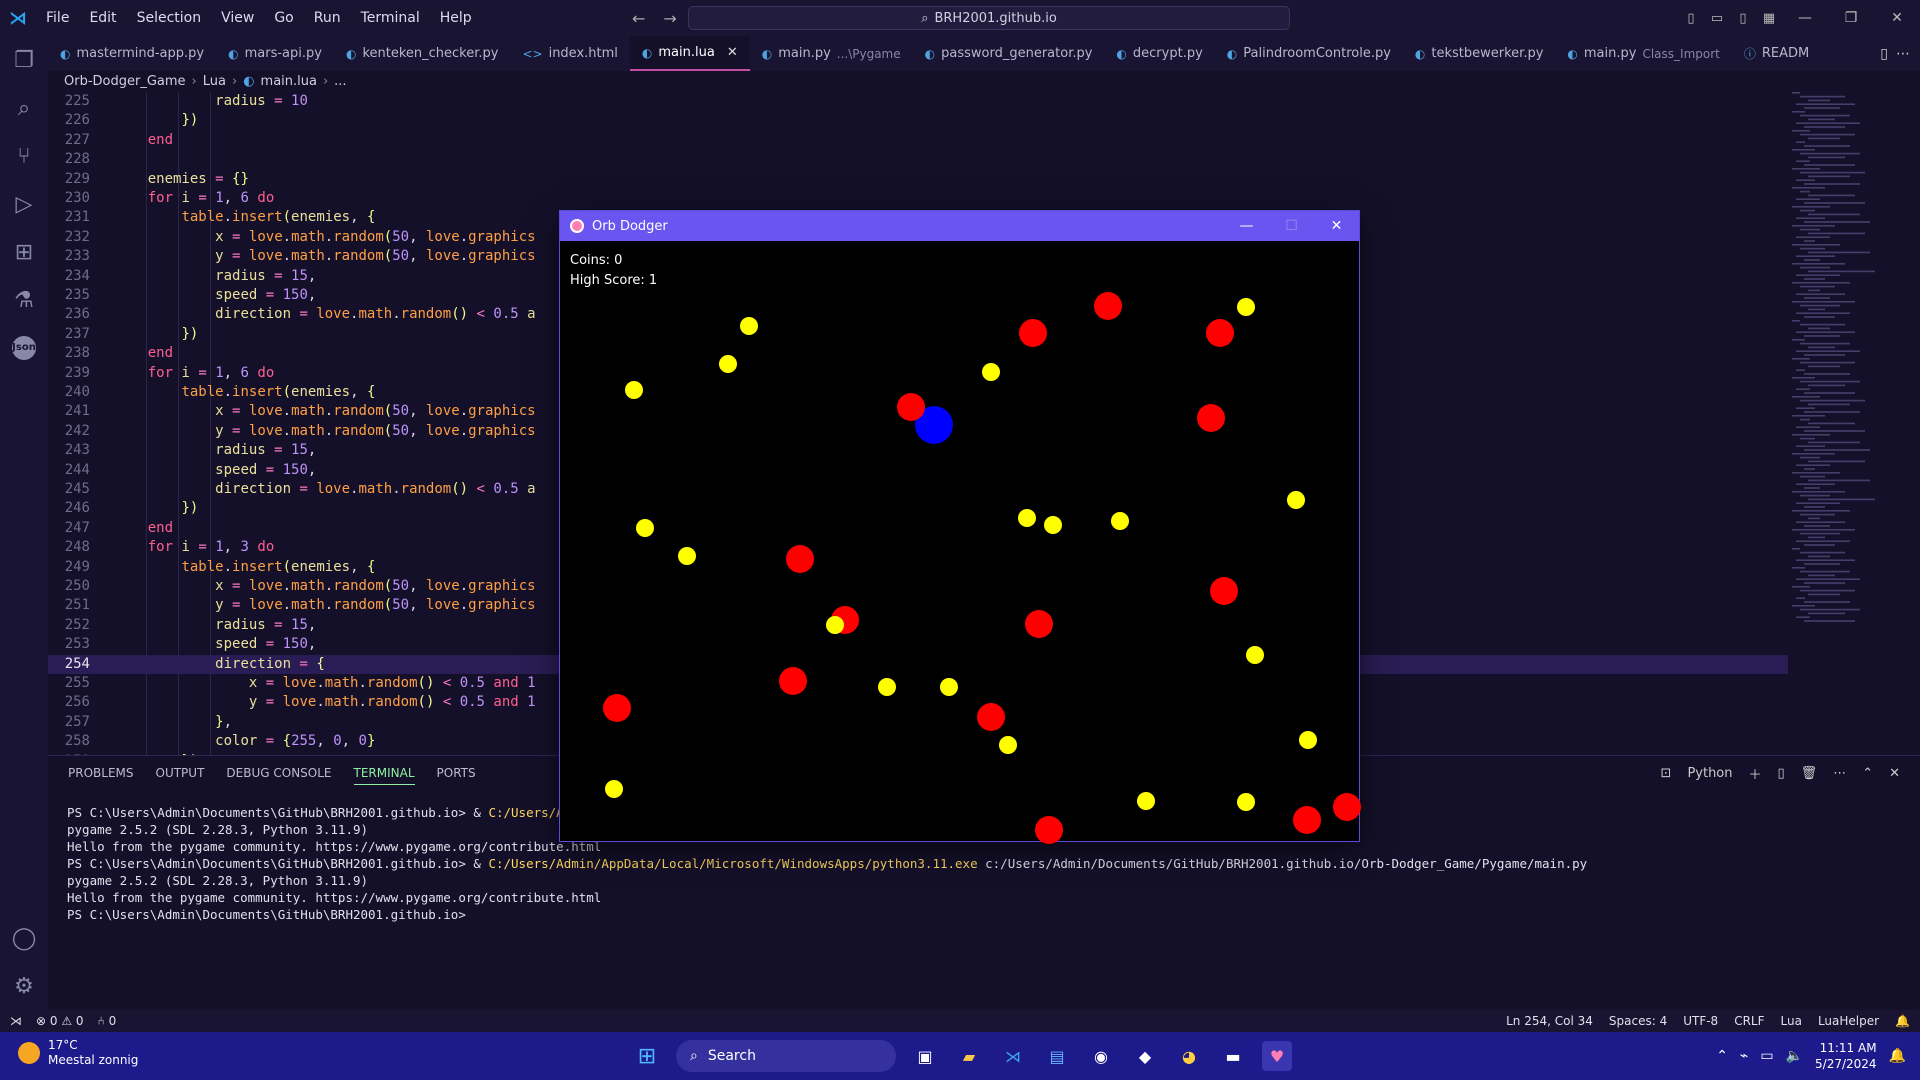 The image size is (1920, 1080). I want to click on explorer-icon: ❐, so click(24, 60).